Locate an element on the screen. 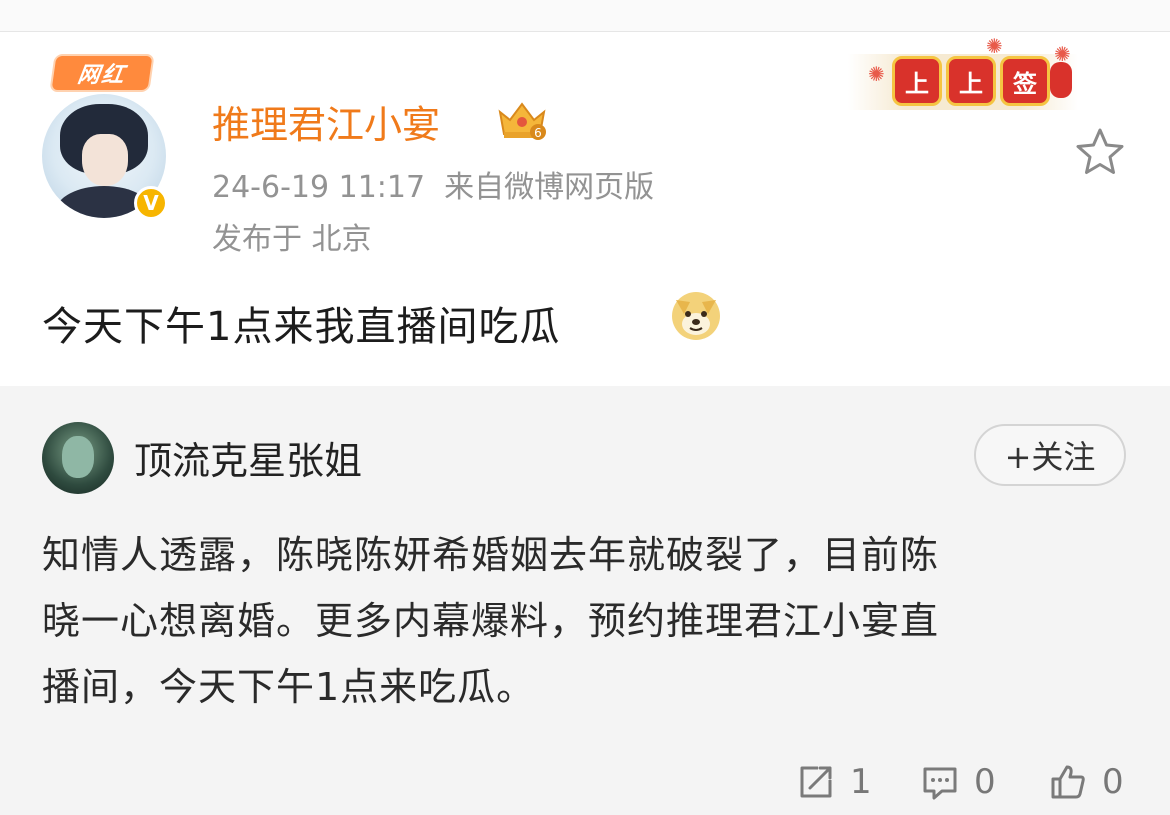  thumbs-up-icon is located at coordinates (1068, 782).